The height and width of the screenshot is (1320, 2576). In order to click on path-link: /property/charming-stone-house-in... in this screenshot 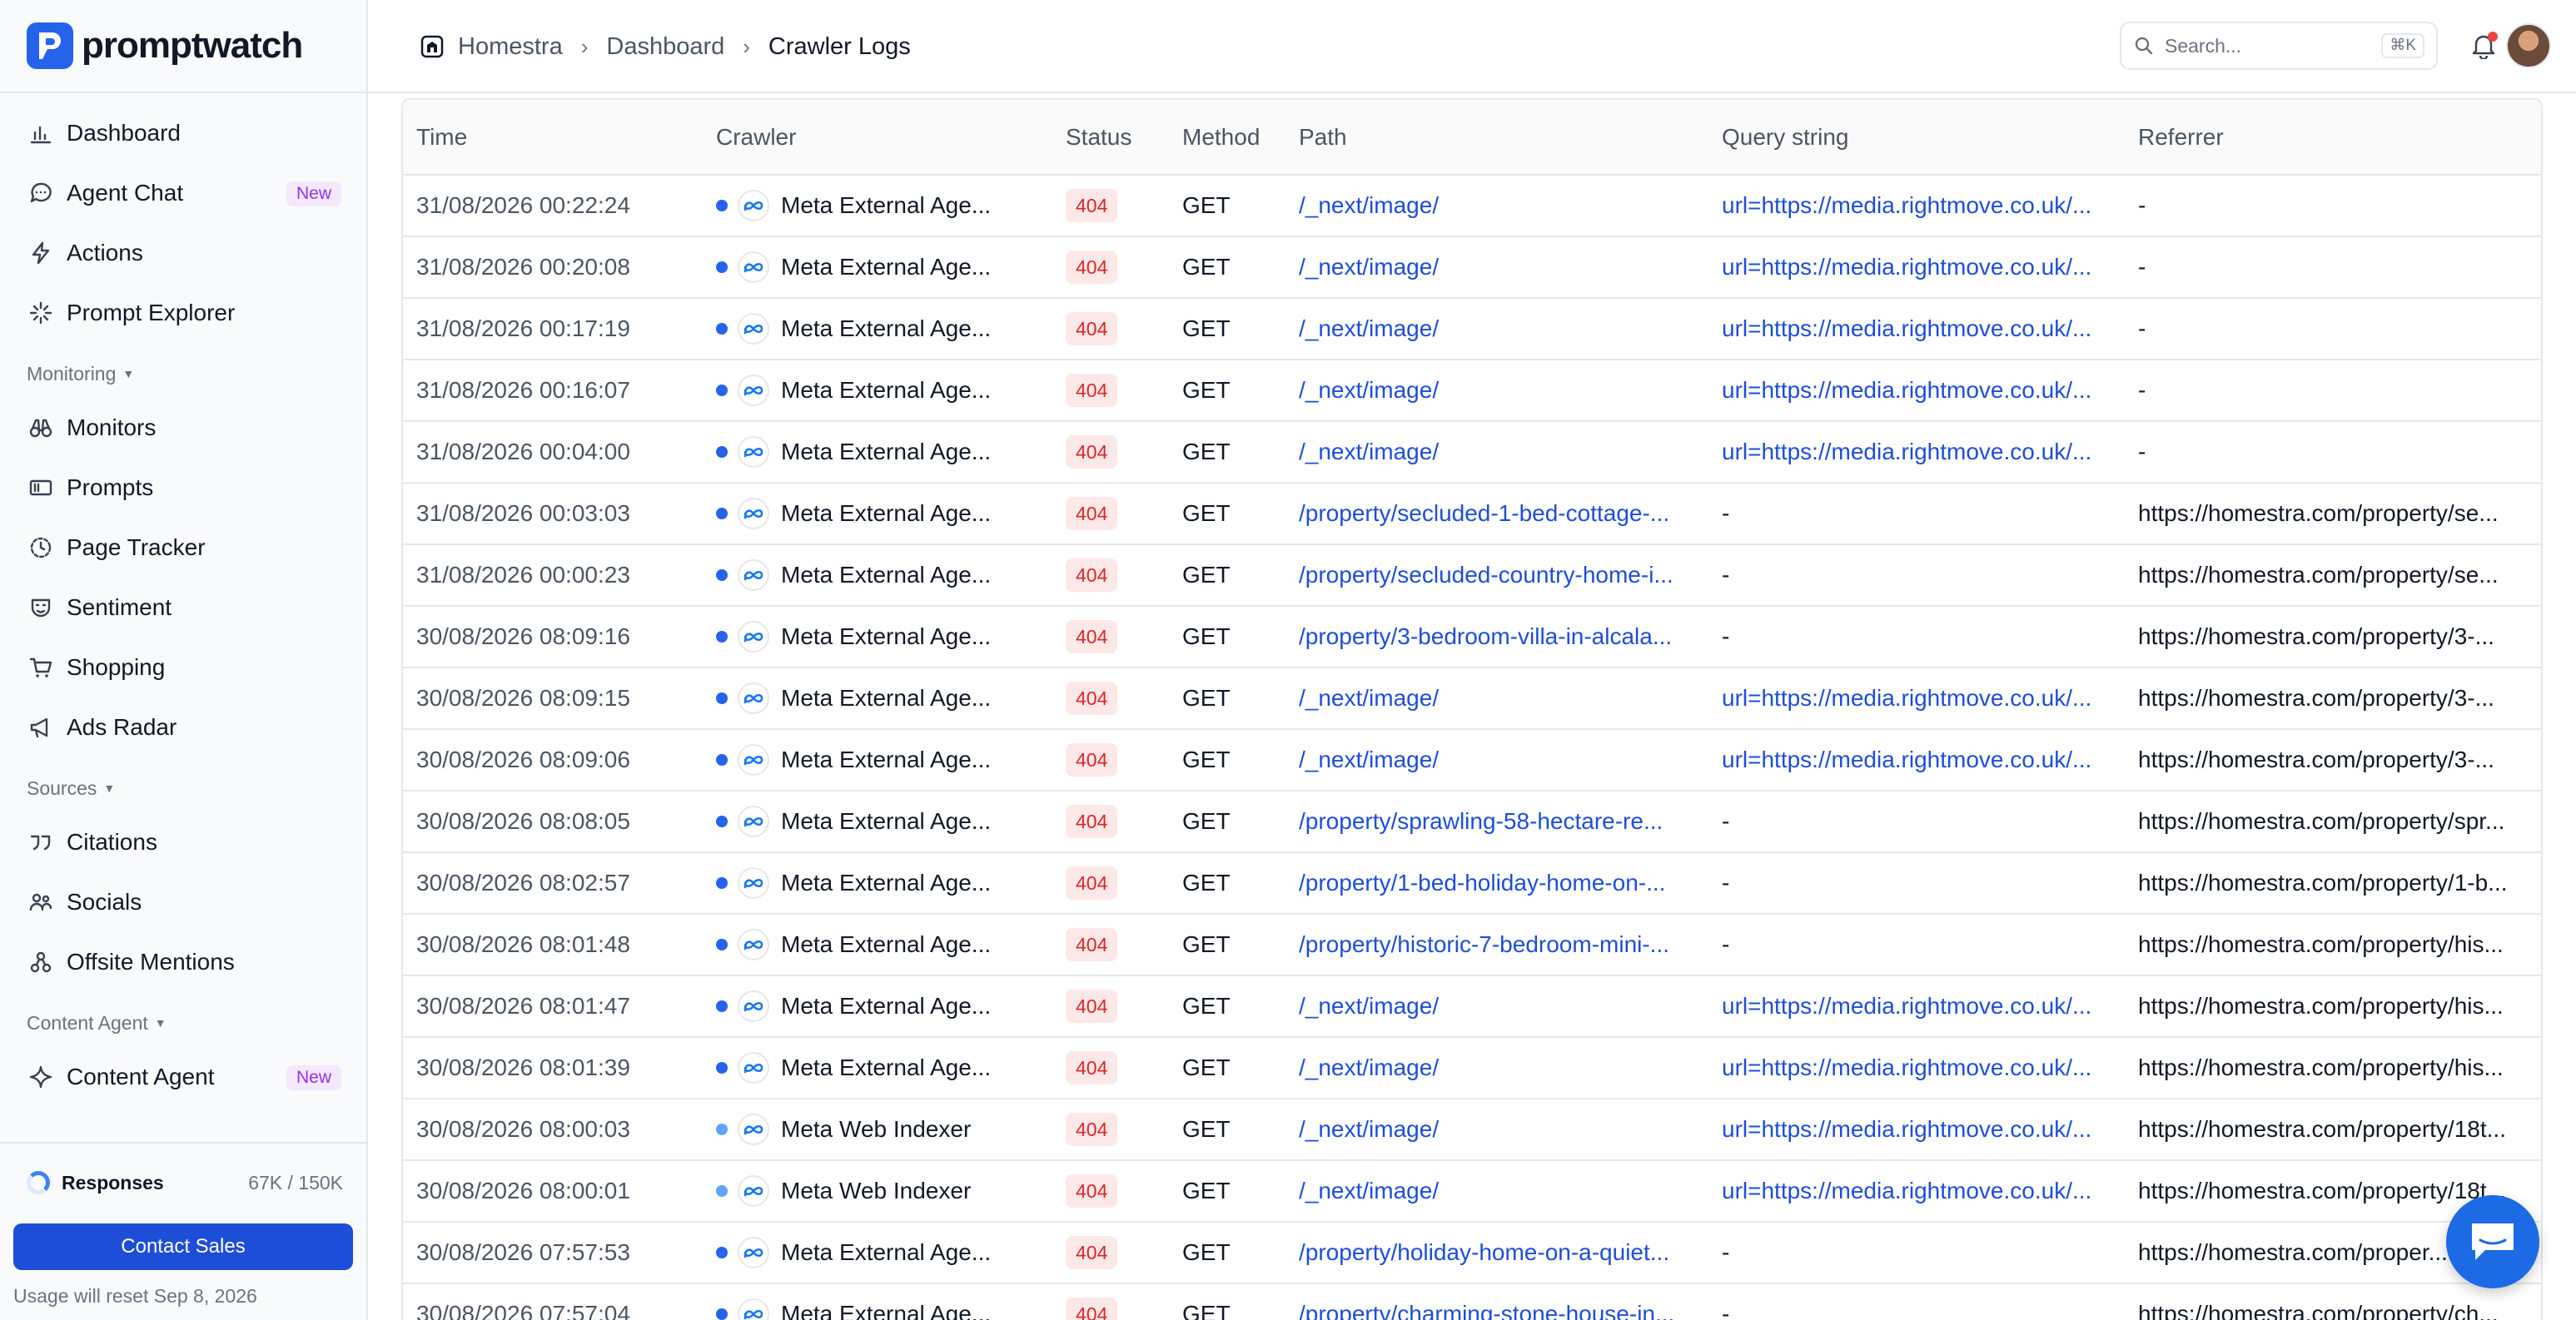, I will do `click(1497, 1301)`.